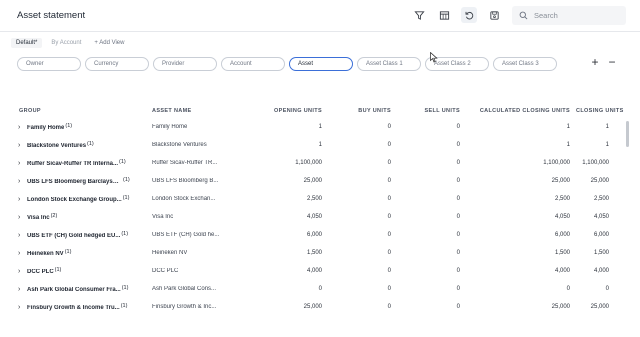  I want to click on closing-units-cell: 25,000, so click(599, 307).